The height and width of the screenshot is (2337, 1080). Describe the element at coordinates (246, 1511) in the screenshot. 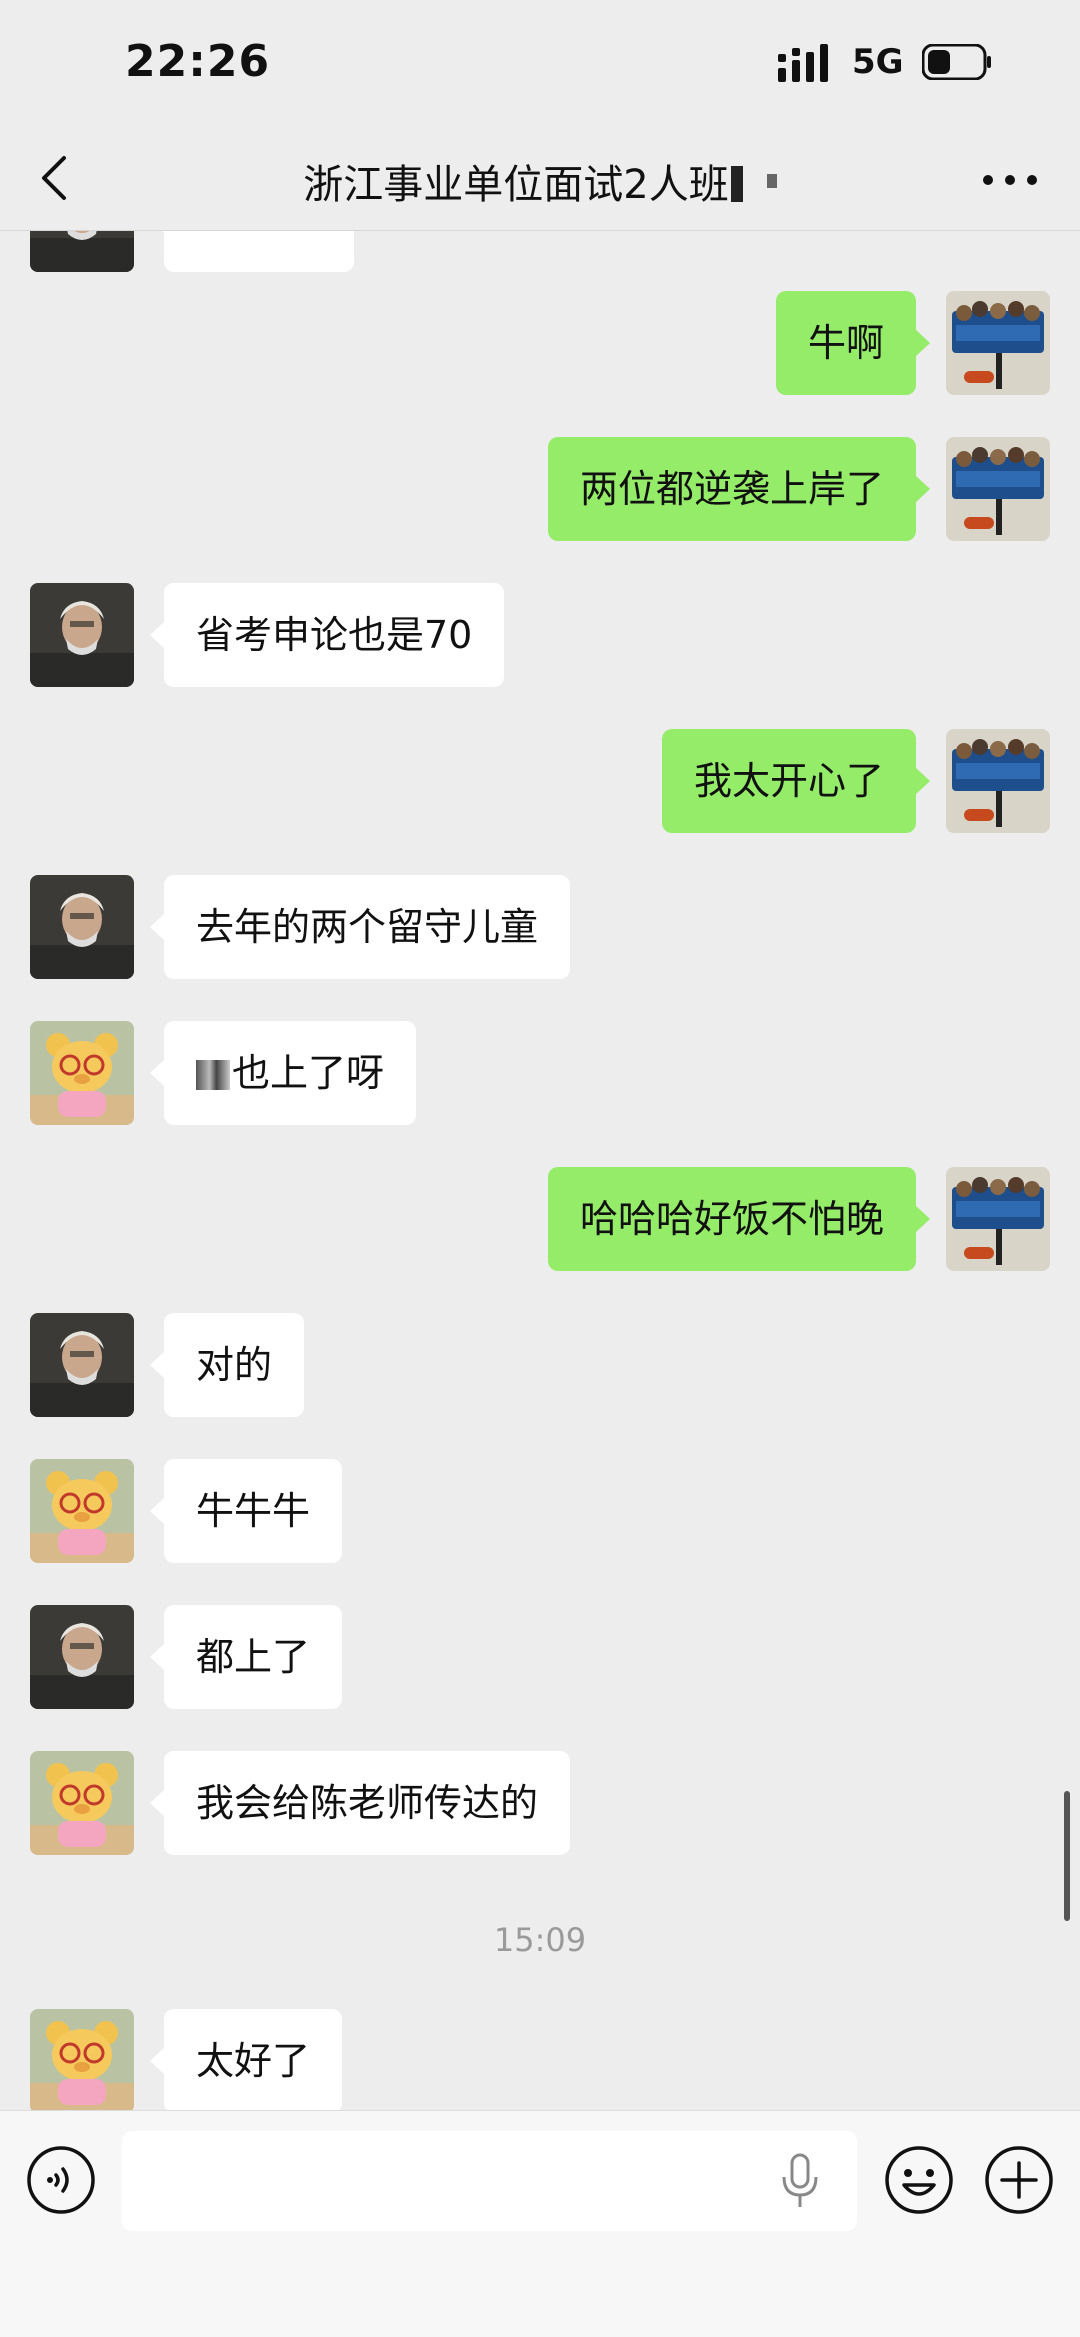

I see `message-bubble: 牛牛牛` at that location.